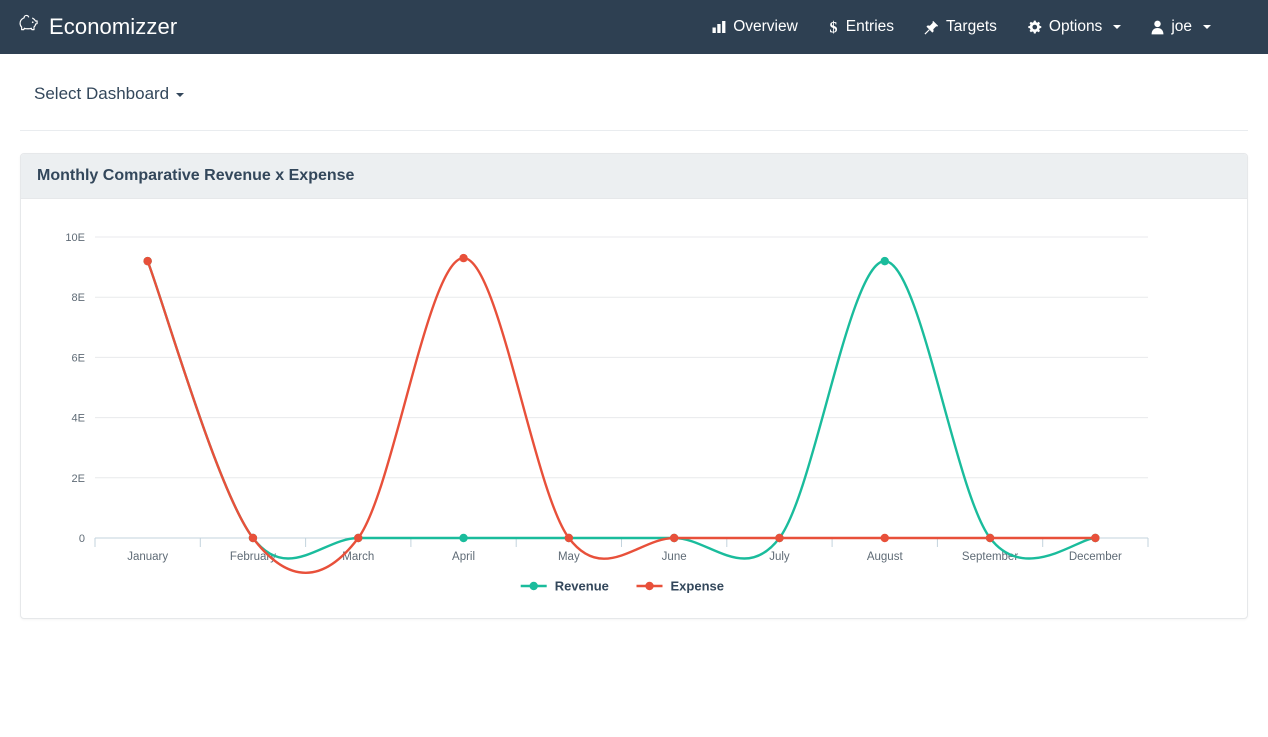  What do you see at coordinates (463, 557) in the screenshot?
I see `x-axis-tick-label: April` at bounding box center [463, 557].